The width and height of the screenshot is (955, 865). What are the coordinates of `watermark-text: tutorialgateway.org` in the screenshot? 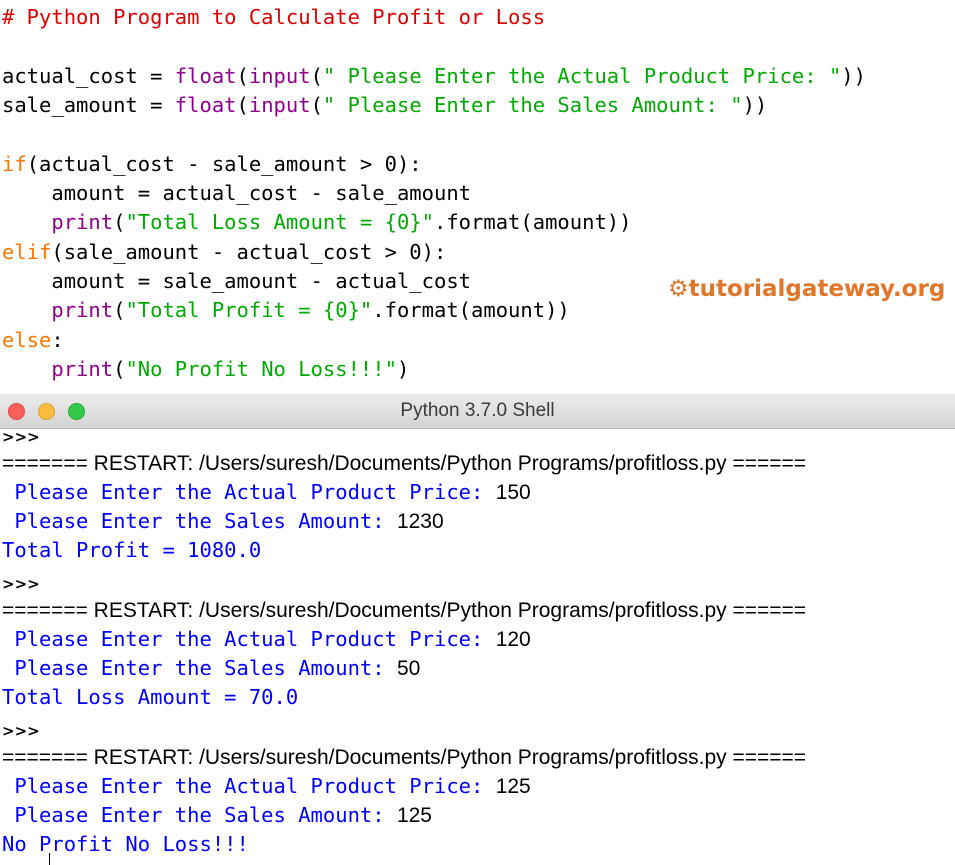 It's located at (817, 289).